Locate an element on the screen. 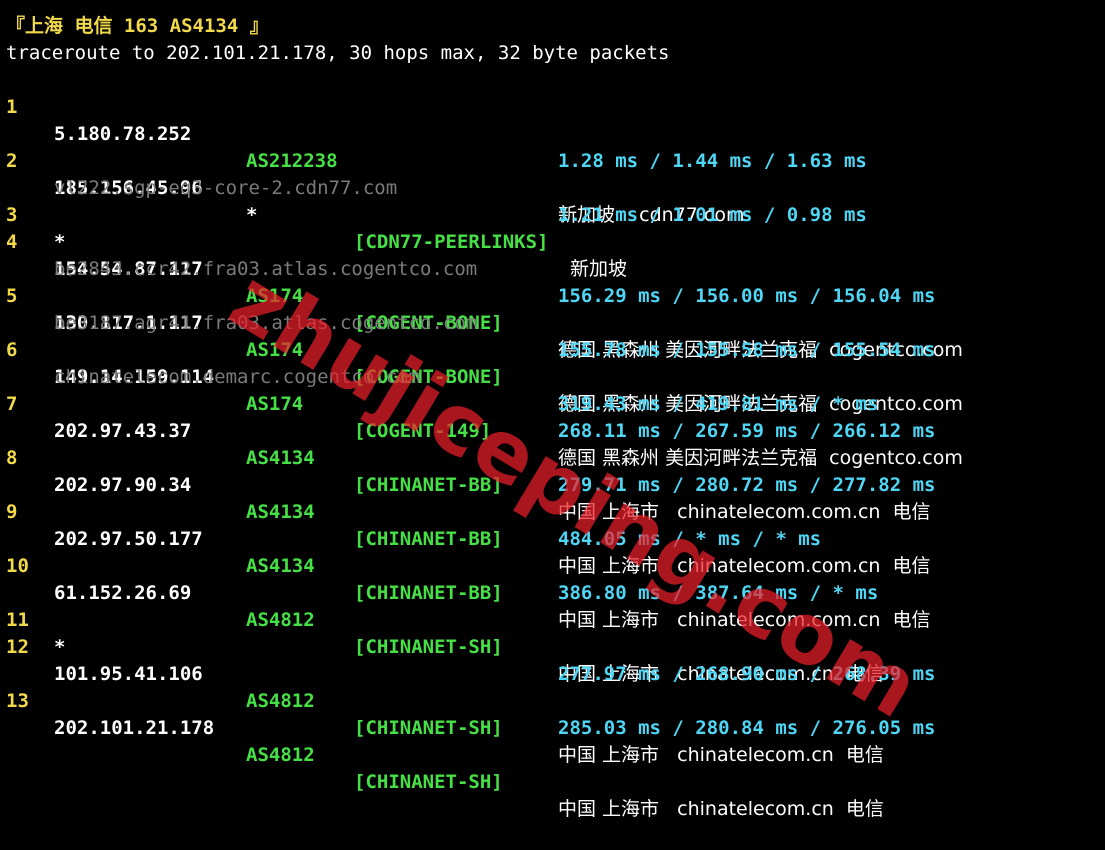 The height and width of the screenshot is (850, 1105). hop-detail-row: 285.03 ms / 280.84 ms / 276.05 ms is located at coordinates (552, 713).